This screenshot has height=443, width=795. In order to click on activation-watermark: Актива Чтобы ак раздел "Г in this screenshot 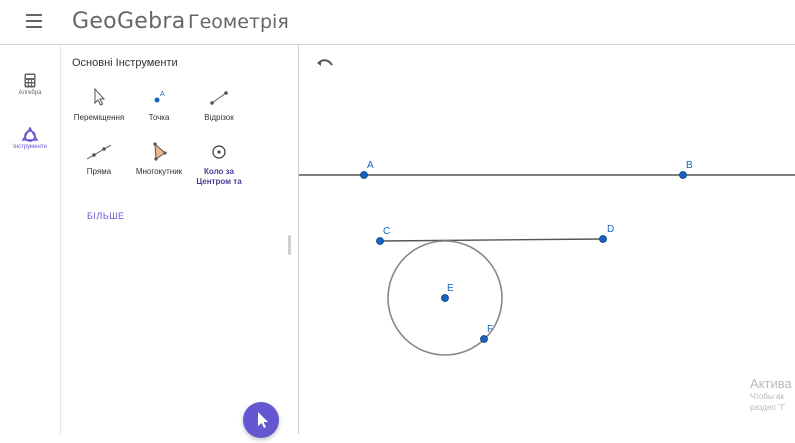, I will do `click(771, 394)`.